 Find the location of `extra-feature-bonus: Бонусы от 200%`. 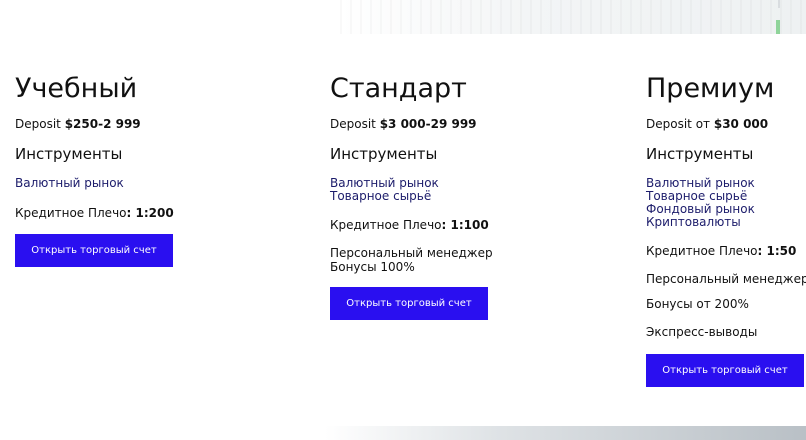

extra-feature-bonus: Бонусы от 200% is located at coordinates (697, 304).